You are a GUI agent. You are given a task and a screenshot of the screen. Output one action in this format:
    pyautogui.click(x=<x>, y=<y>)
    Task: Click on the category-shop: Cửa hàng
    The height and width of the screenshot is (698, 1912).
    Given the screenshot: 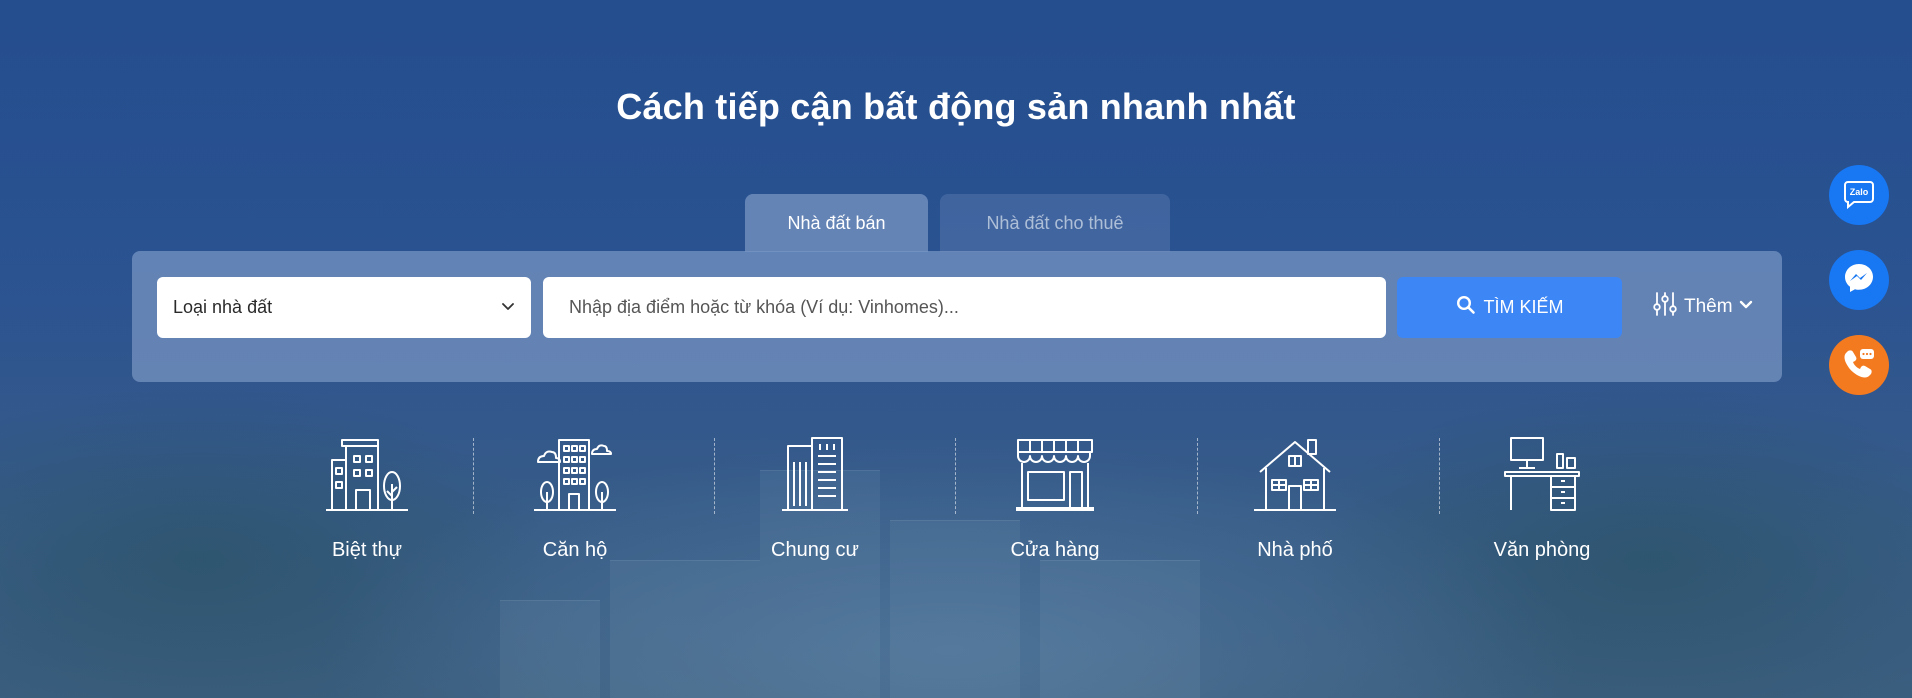 What is the action you would take?
    pyautogui.click(x=1055, y=501)
    